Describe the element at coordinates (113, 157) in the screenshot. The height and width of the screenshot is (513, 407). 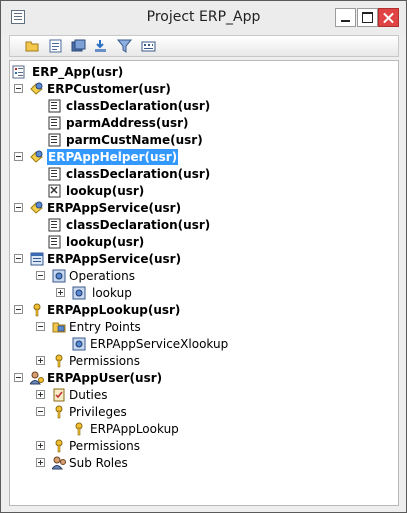
I see `tree-node-label-selected: ERPAppHelper(usr)` at that location.